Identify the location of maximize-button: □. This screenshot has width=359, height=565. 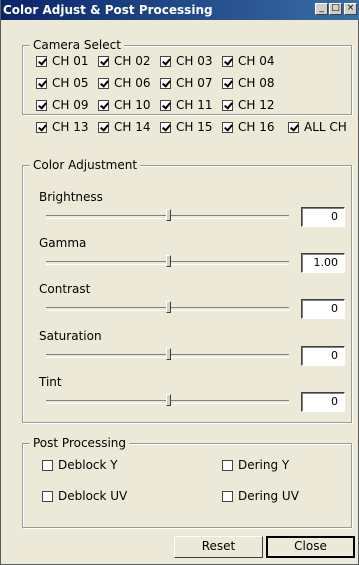
(335, 9).